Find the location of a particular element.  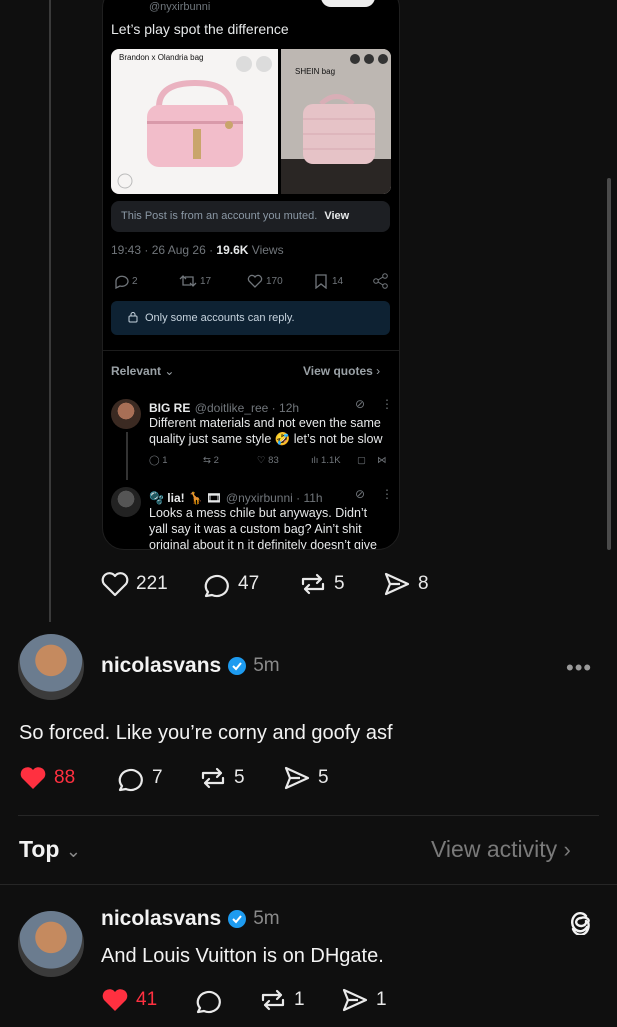

commenter-handle: @doitlike_ree · 12h is located at coordinates (247, 408).